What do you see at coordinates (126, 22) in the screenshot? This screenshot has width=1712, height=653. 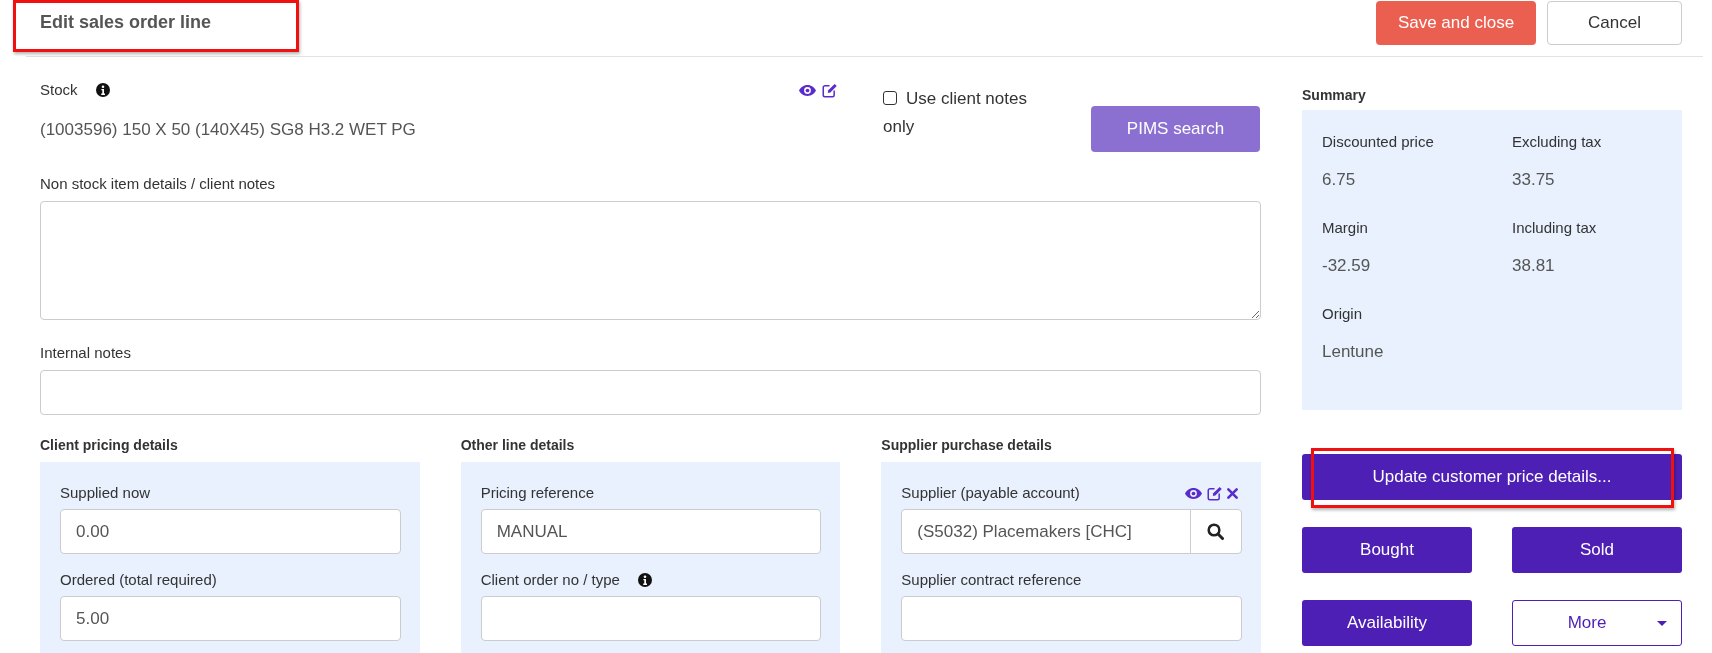 I see `dialog-title: Edit sales order line` at bounding box center [126, 22].